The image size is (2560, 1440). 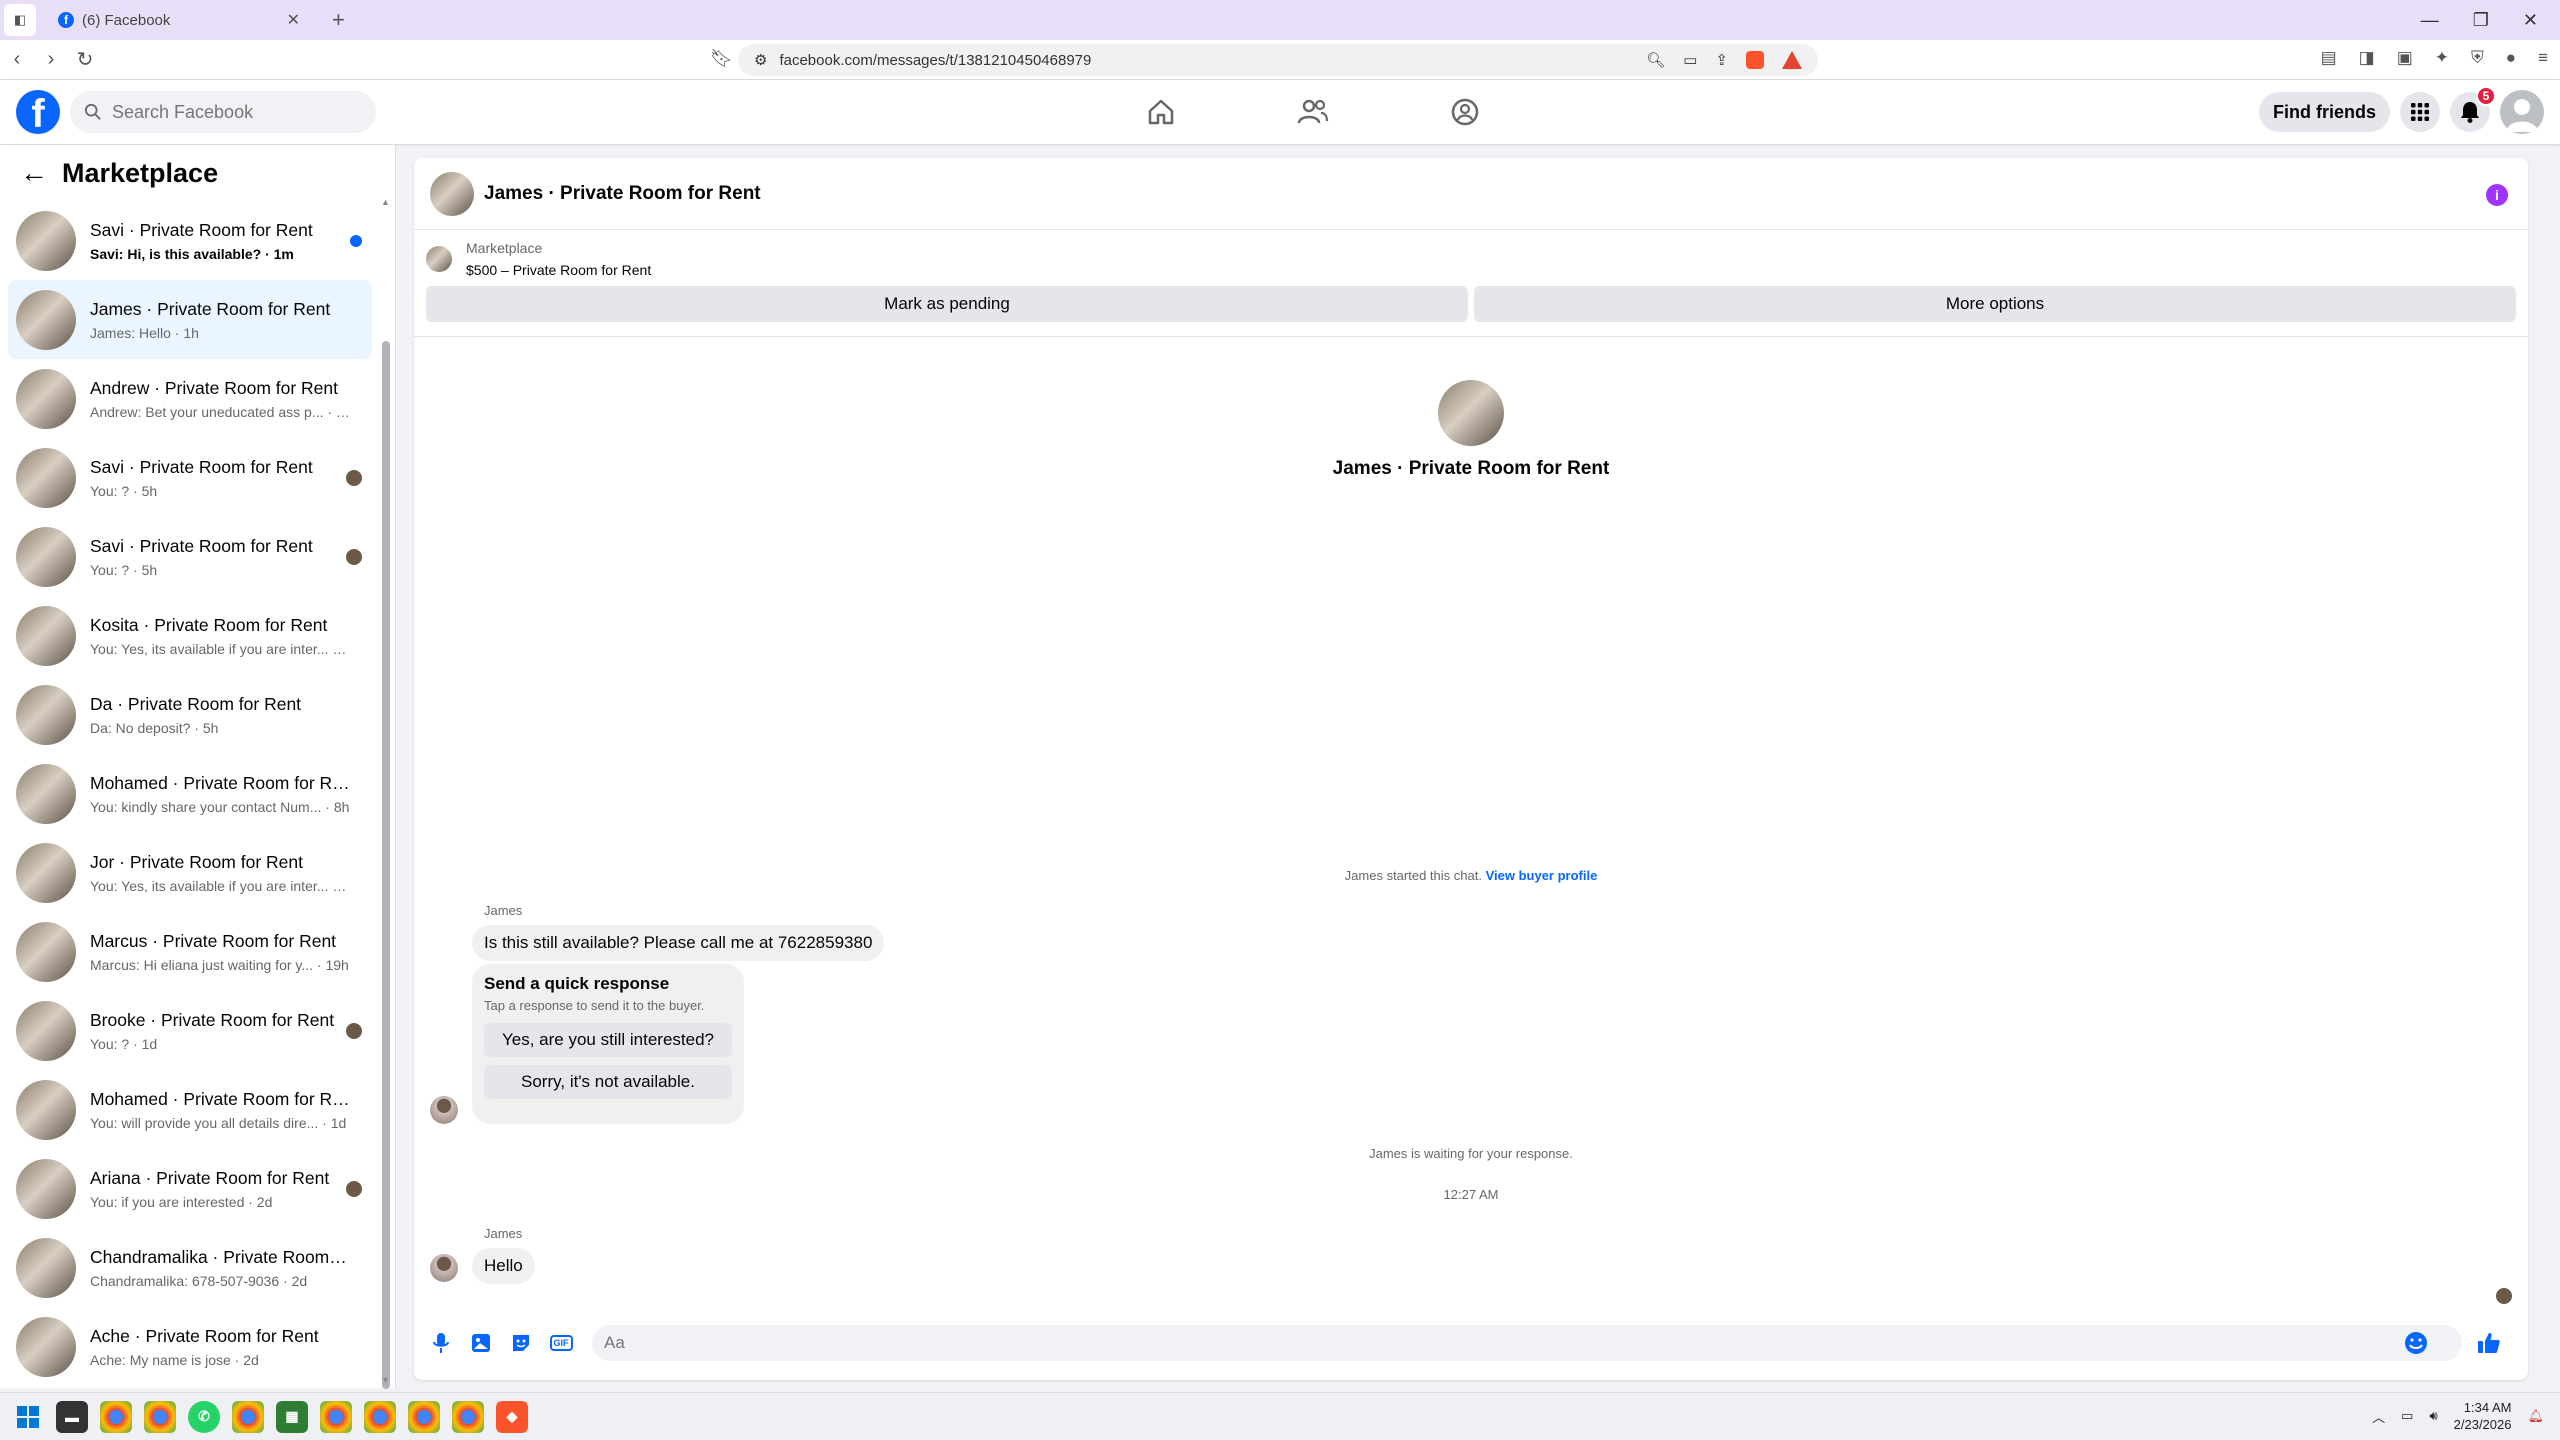 What do you see at coordinates (2543, 58) in the screenshot?
I see `menu-icon: ≡` at bounding box center [2543, 58].